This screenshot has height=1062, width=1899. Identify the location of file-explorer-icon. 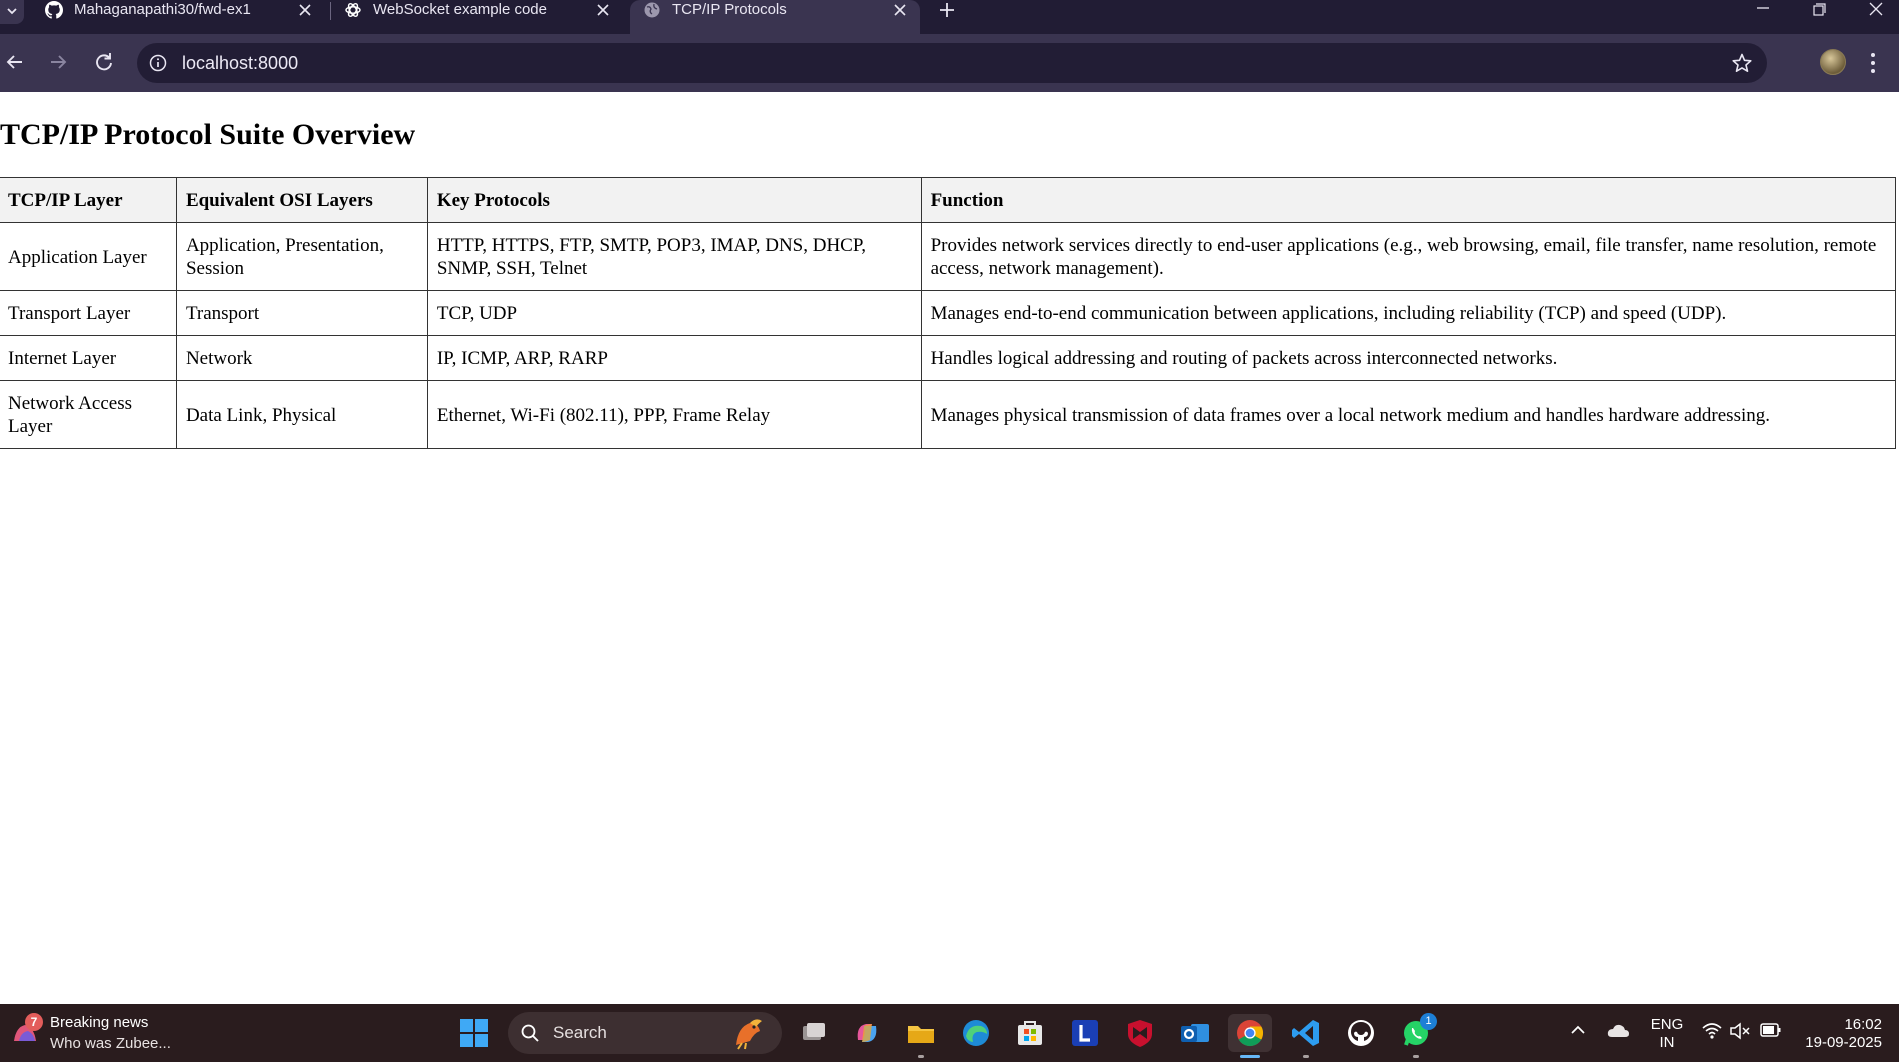
(921, 1033).